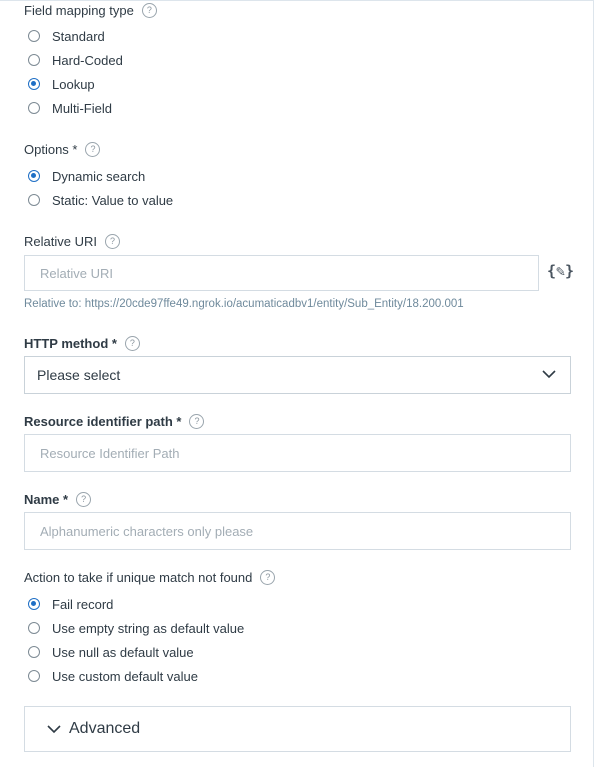 This screenshot has height=767, width=596. Describe the element at coordinates (82, 344) in the screenshot. I see `http-method-label: HTTP method *?` at that location.